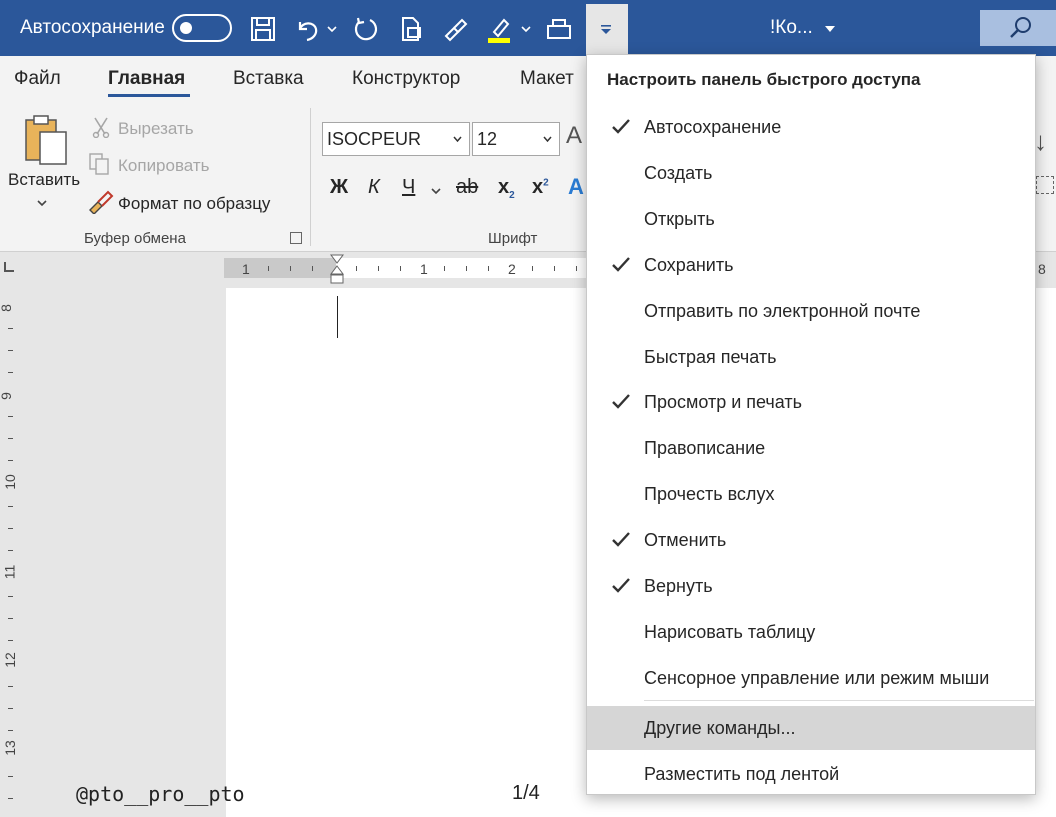  What do you see at coordinates (512, 269) in the screenshot?
I see `ruler-number: 2` at bounding box center [512, 269].